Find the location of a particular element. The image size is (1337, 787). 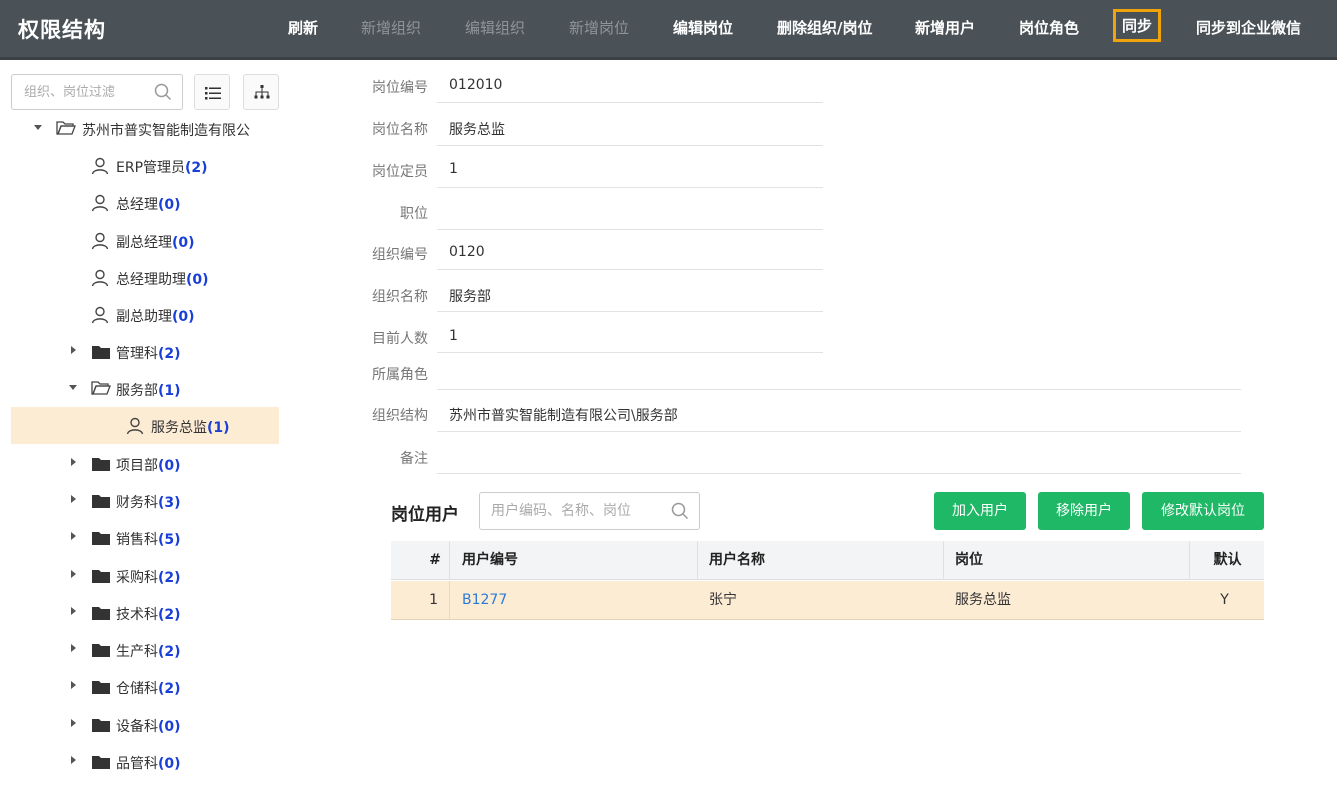

tree-node-post: 副总经理(0) is located at coordinates (145, 240).